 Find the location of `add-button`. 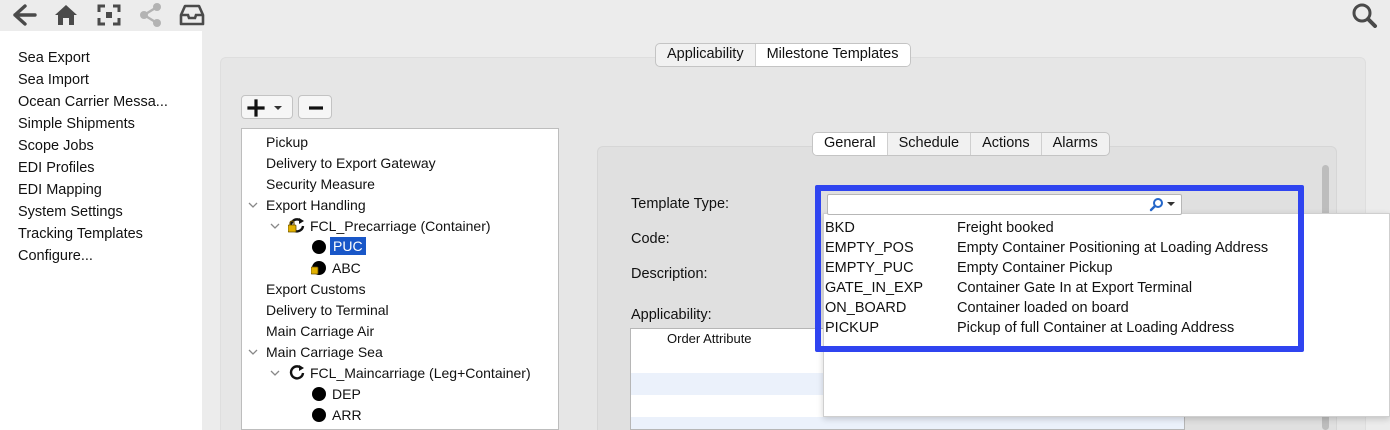

add-button is located at coordinates (267, 107).